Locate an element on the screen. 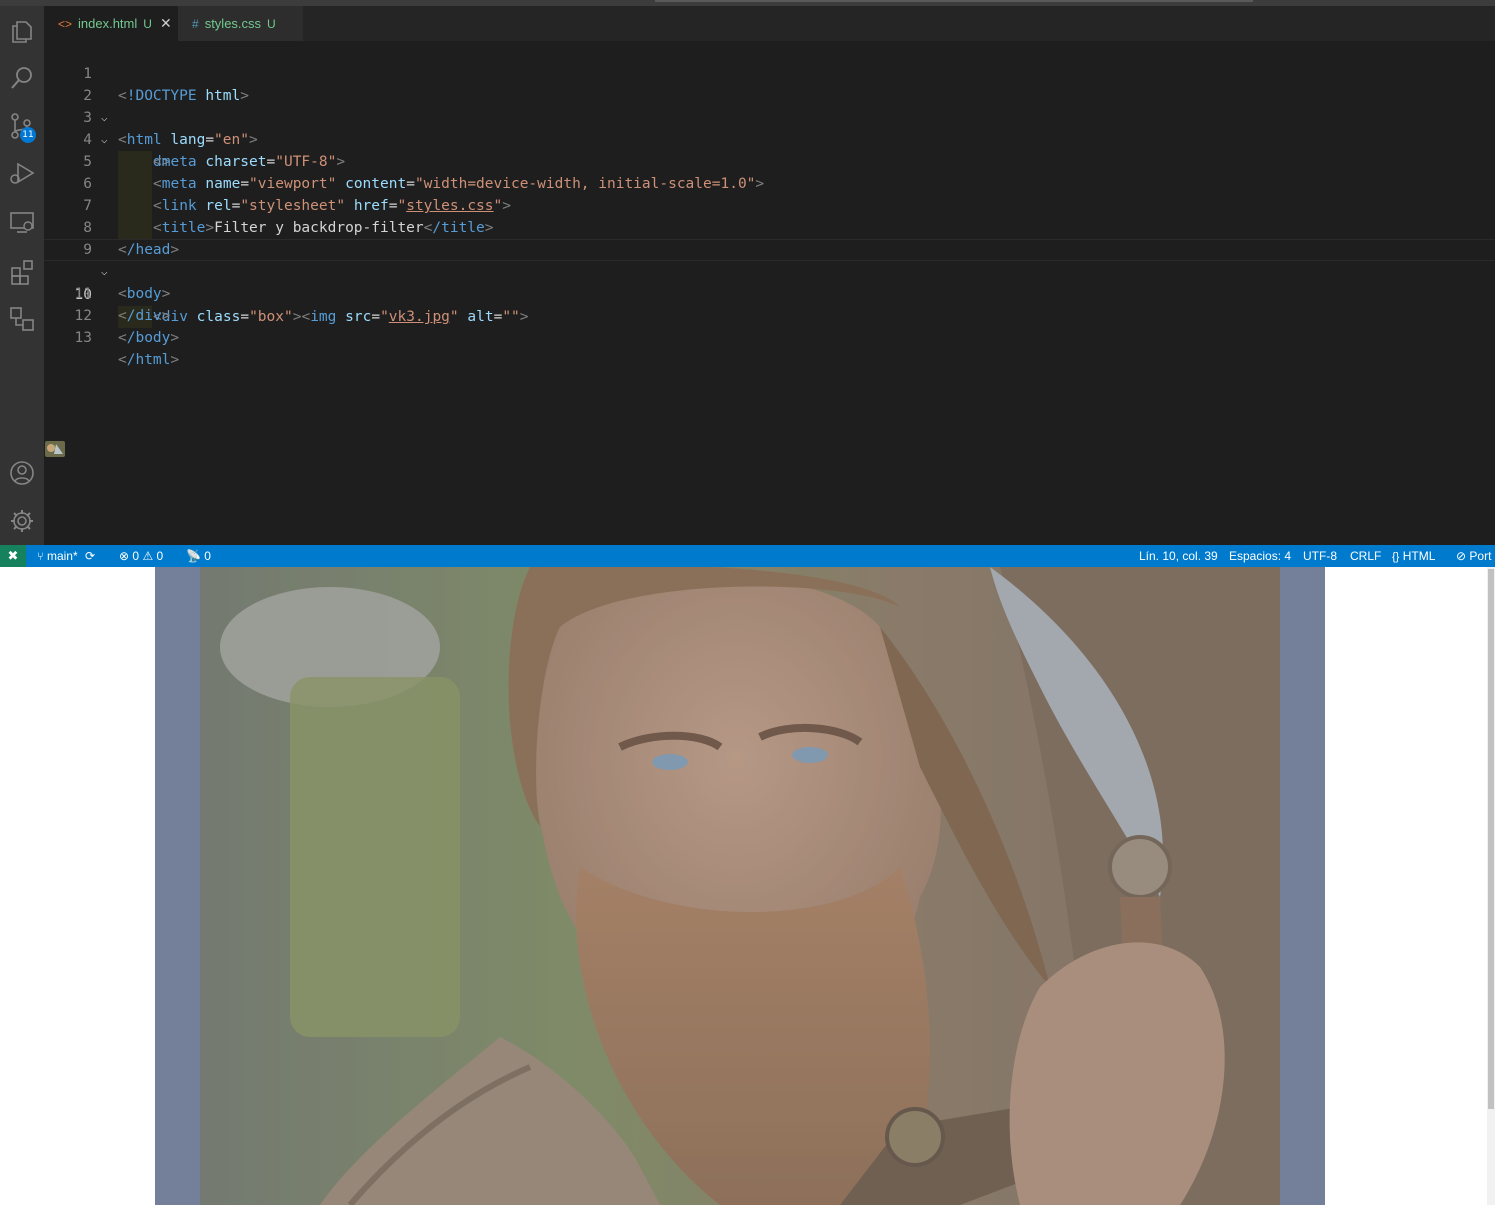 Image resolution: width=1495 pixels, height=1205 pixels. vertical-scrollbar is located at coordinates (1491, 886).